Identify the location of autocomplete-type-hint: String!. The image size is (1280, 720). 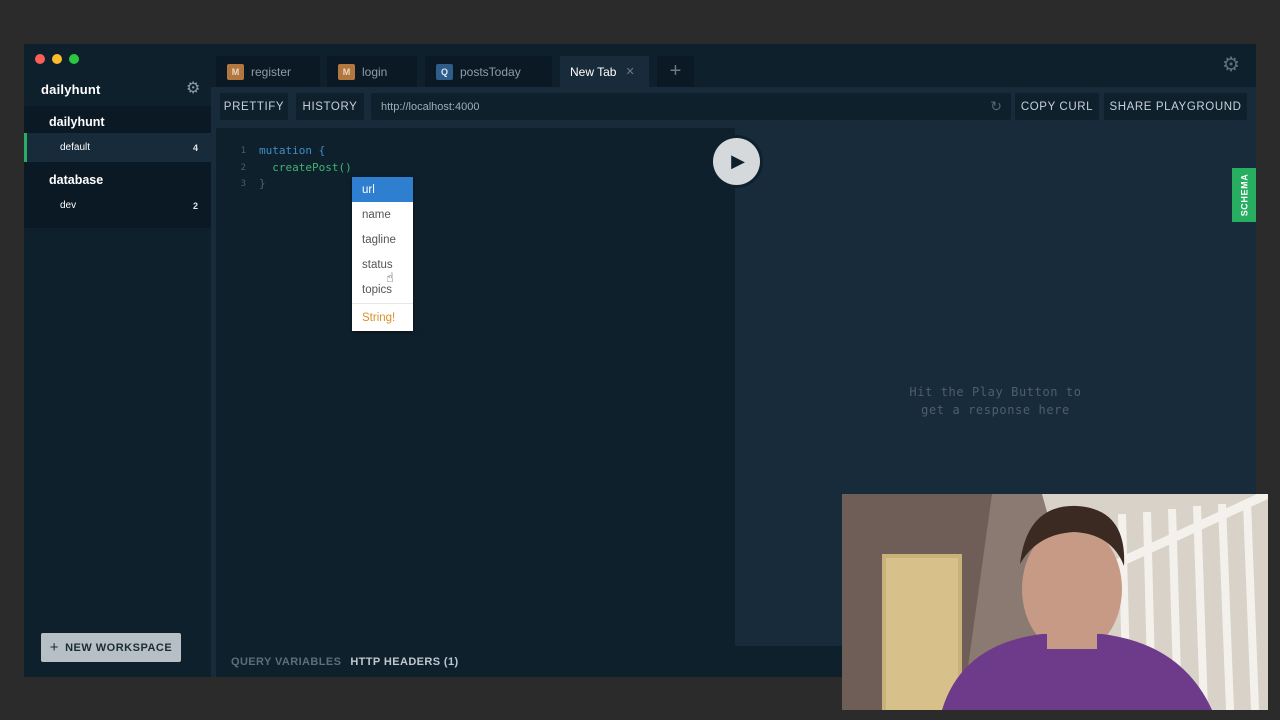
(382, 317).